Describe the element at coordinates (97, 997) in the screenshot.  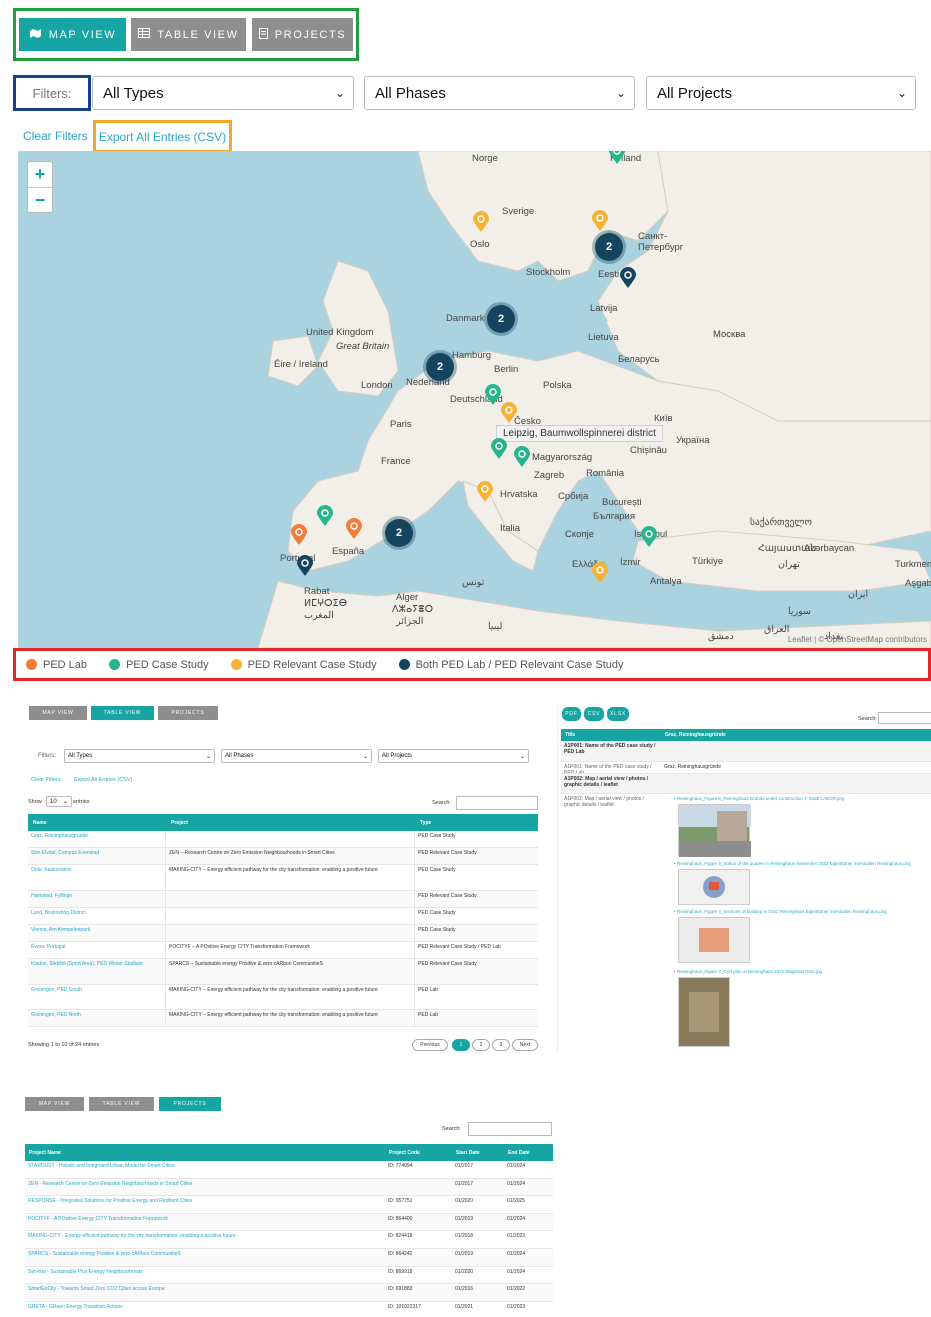
I see `case-name-link: Groningen, PED South` at that location.